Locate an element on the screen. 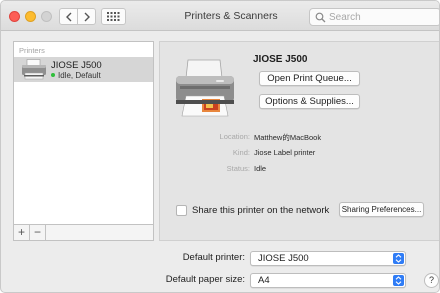  remove-printer-button: − is located at coordinates (38, 232).